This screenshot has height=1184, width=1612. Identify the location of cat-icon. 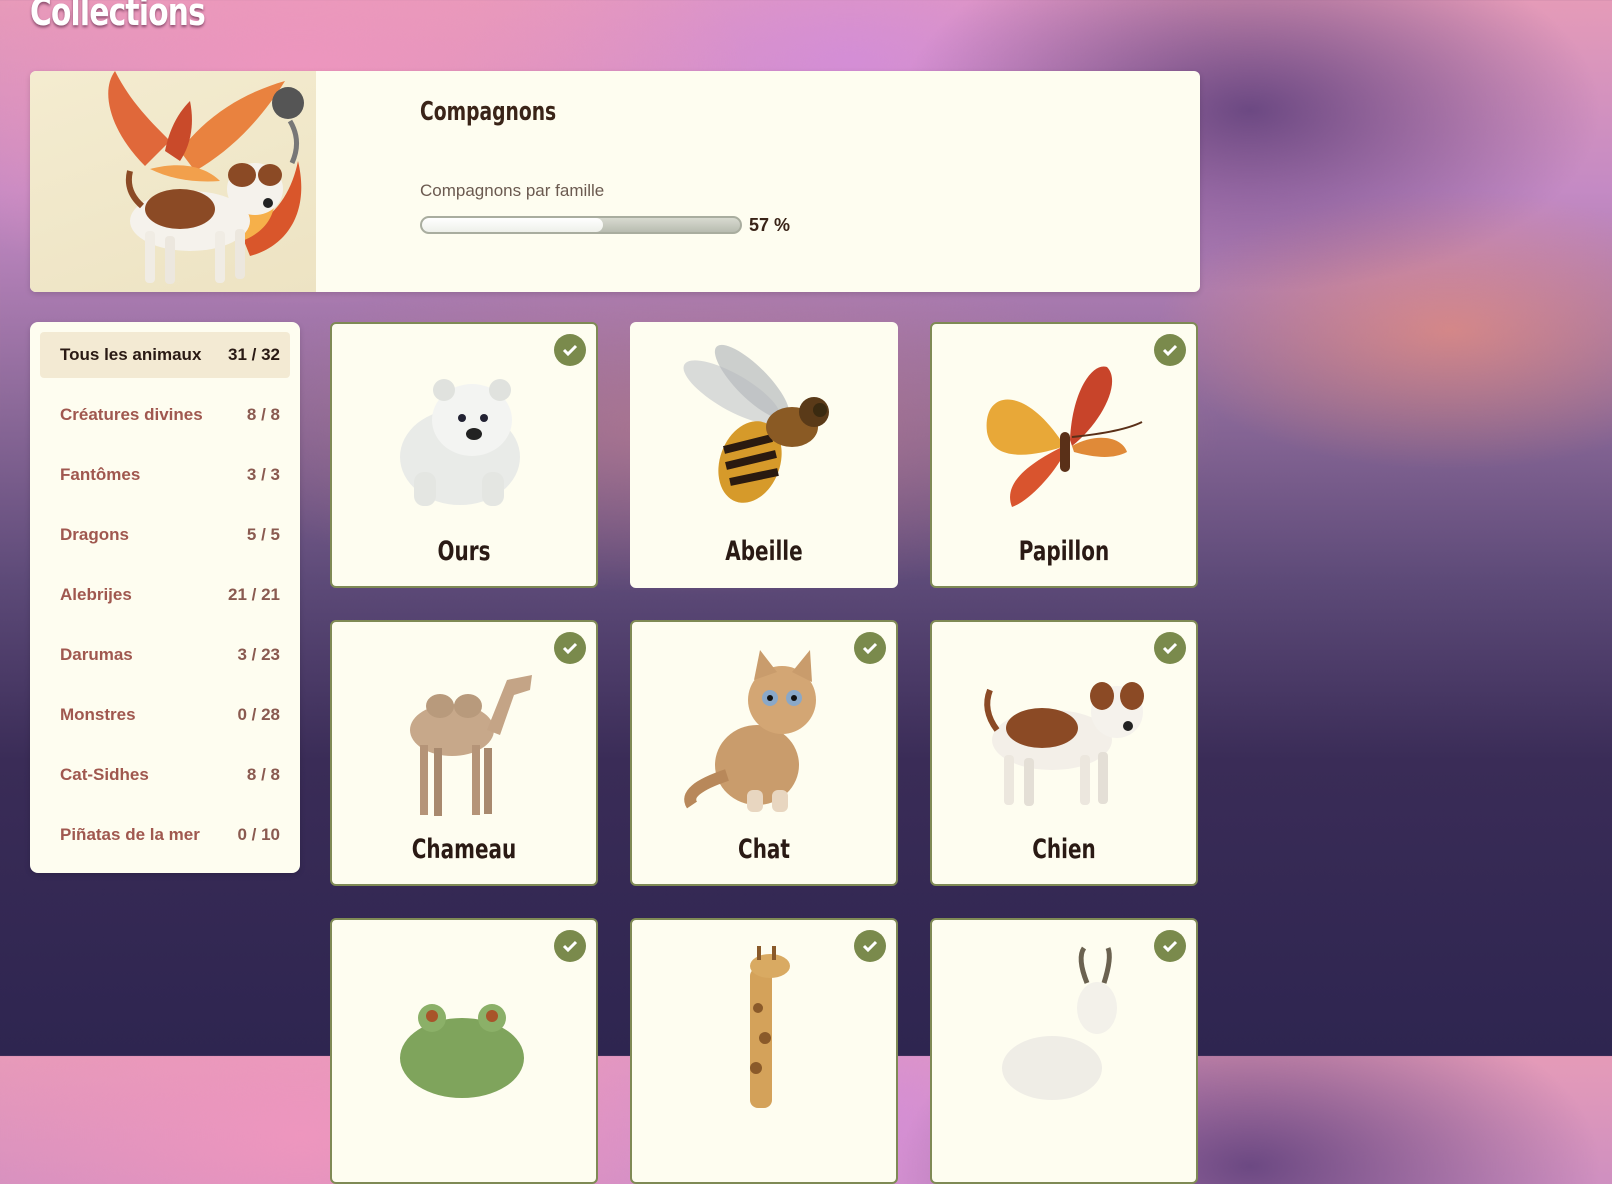
(750, 731).